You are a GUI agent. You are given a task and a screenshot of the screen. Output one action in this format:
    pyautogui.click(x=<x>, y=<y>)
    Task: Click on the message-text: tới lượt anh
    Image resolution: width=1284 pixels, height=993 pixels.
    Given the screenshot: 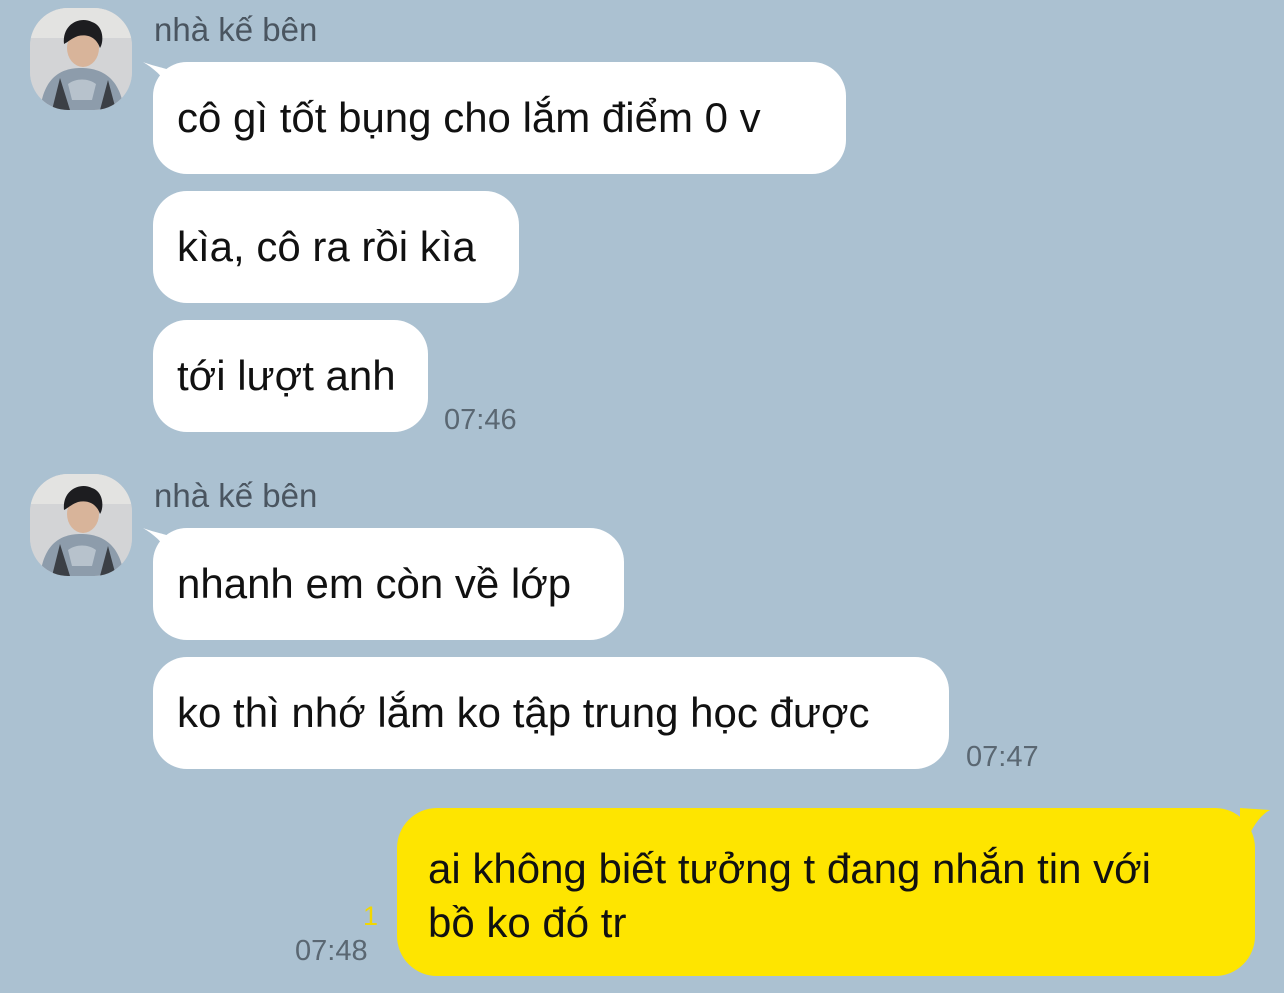 What is the action you would take?
    pyautogui.click(x=286, y=375)
    